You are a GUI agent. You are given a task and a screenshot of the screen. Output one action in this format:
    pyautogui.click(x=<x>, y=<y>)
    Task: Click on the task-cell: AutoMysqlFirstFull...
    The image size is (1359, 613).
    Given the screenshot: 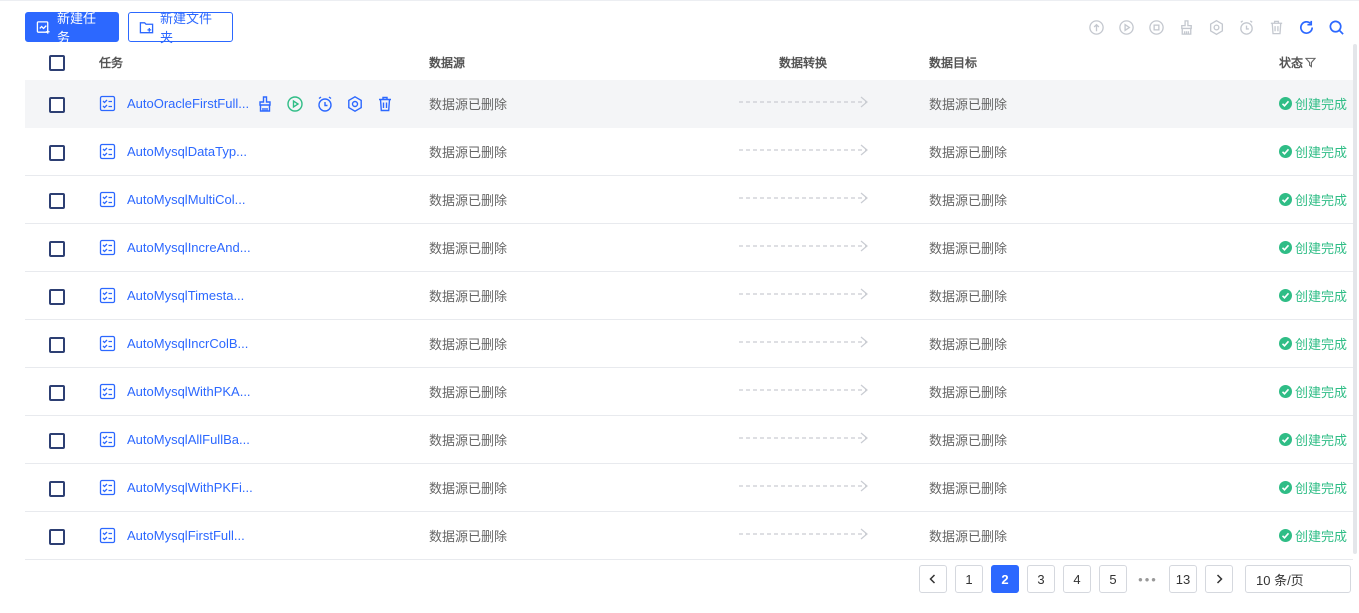 What is the action you would take?
    pyautogui.click(x=172, y=535)
    